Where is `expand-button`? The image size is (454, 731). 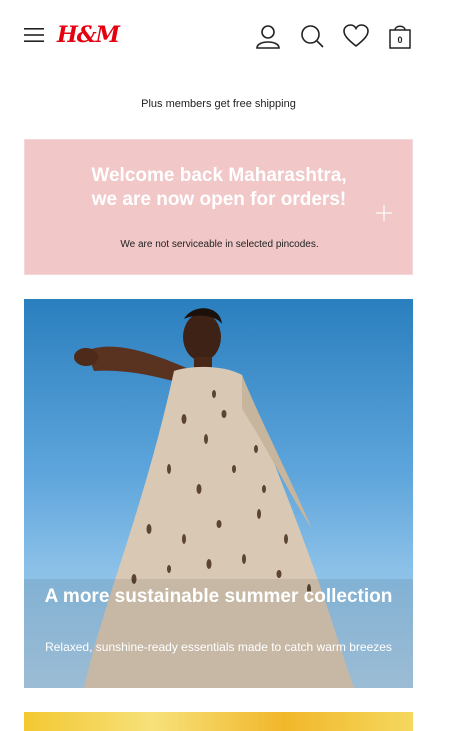
expand-button is located at coordinates (384, 215).